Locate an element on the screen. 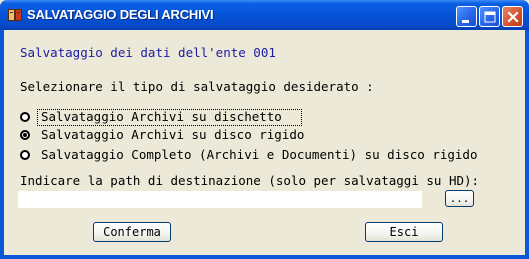  confirm-button: Conferma is located at coordinates (132, 232).